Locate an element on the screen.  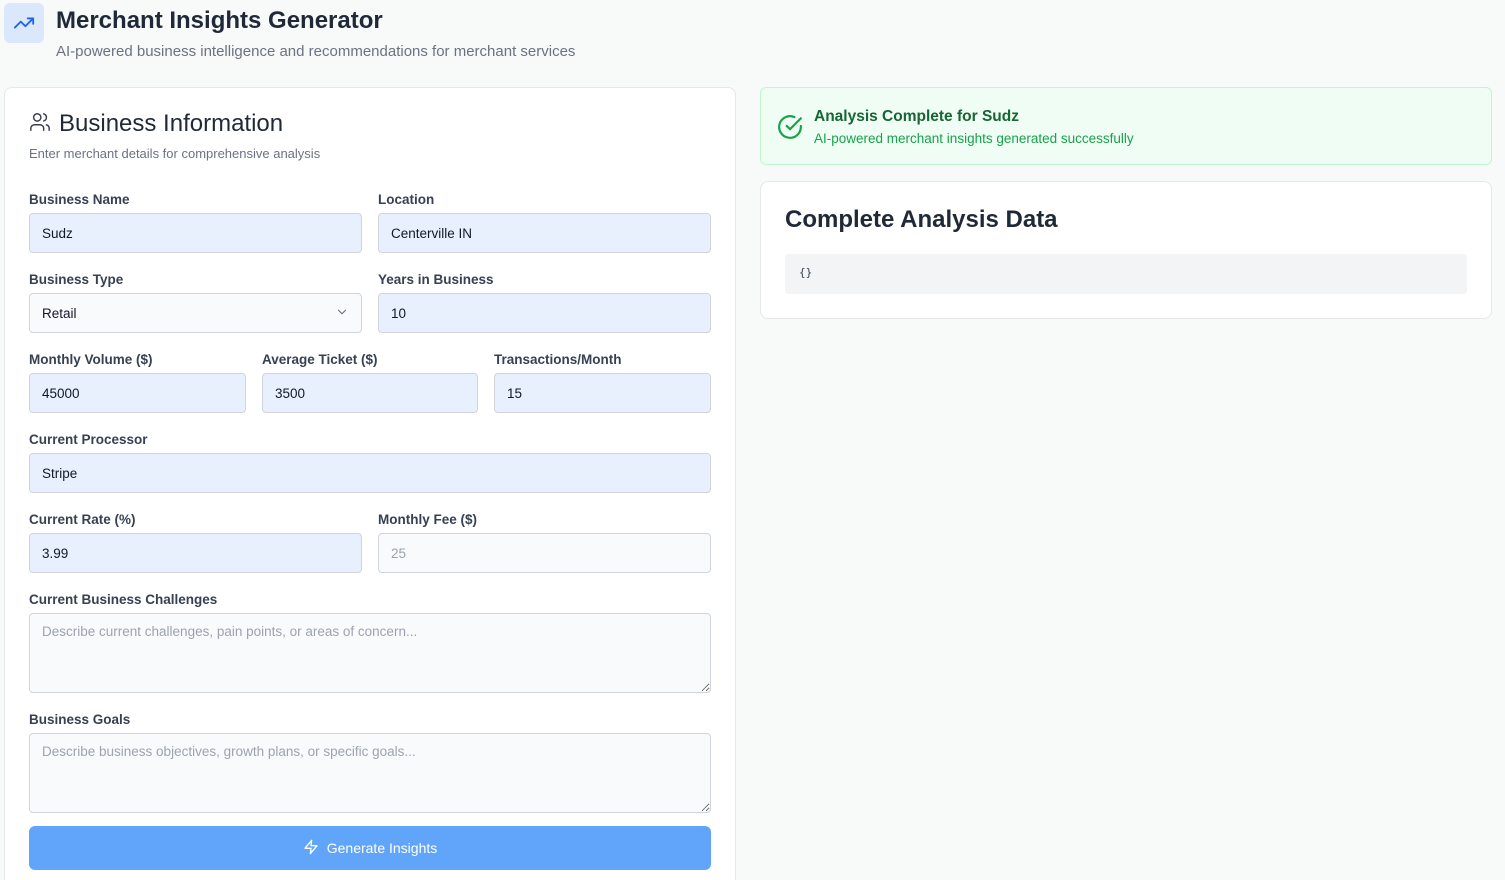
business-type-label: Business Type is located at coordinates (76, 279).